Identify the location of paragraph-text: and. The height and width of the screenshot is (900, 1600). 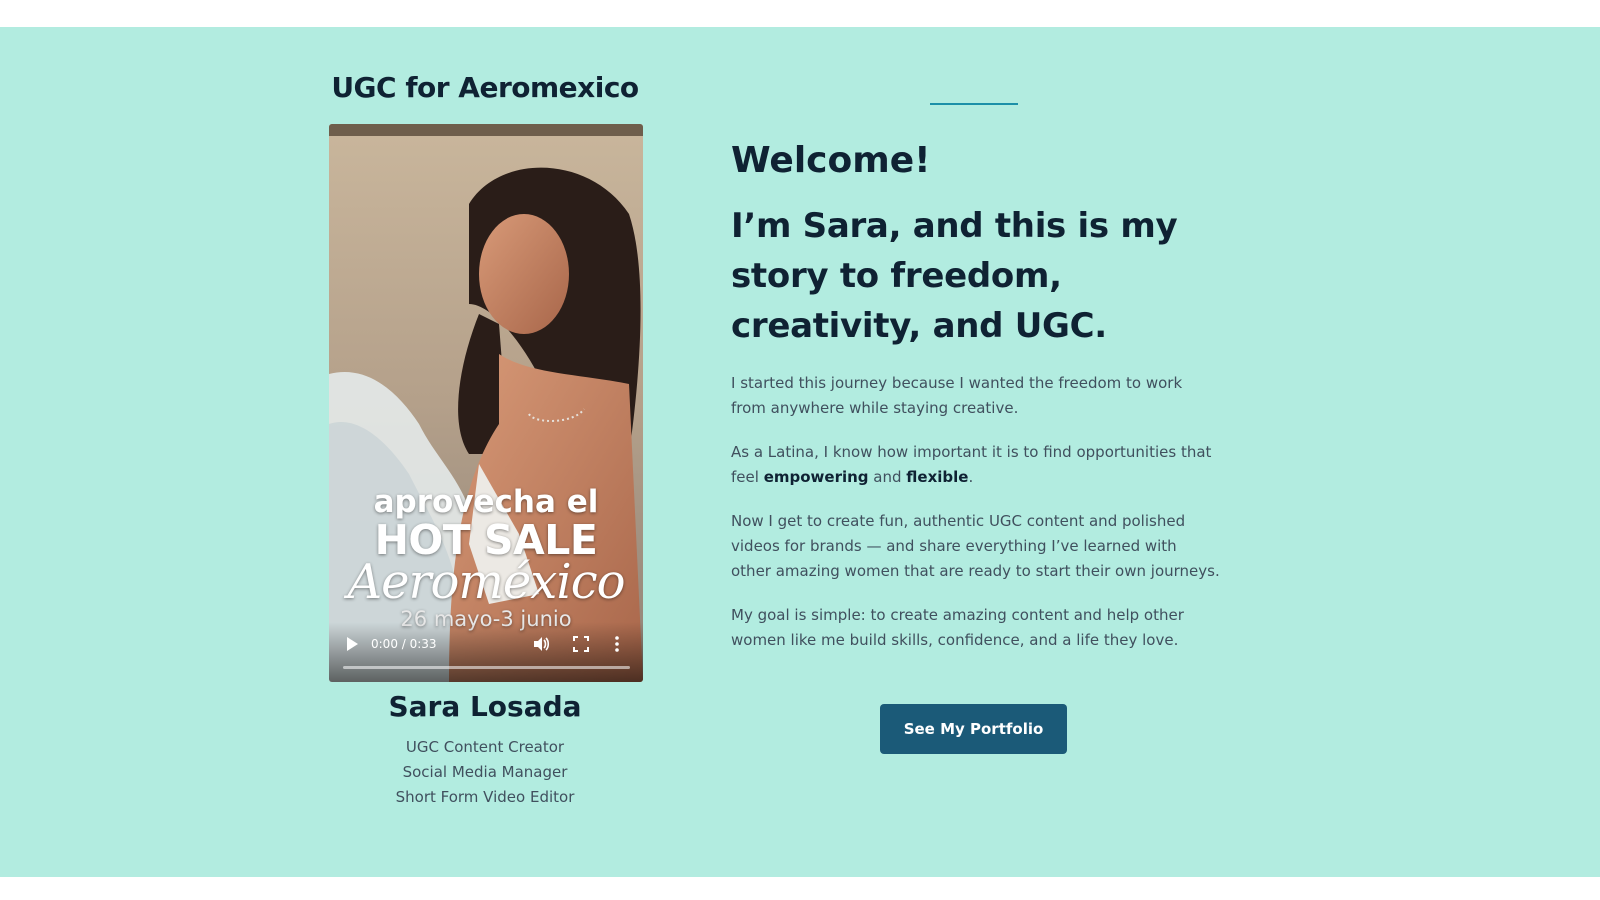
(887, 477).